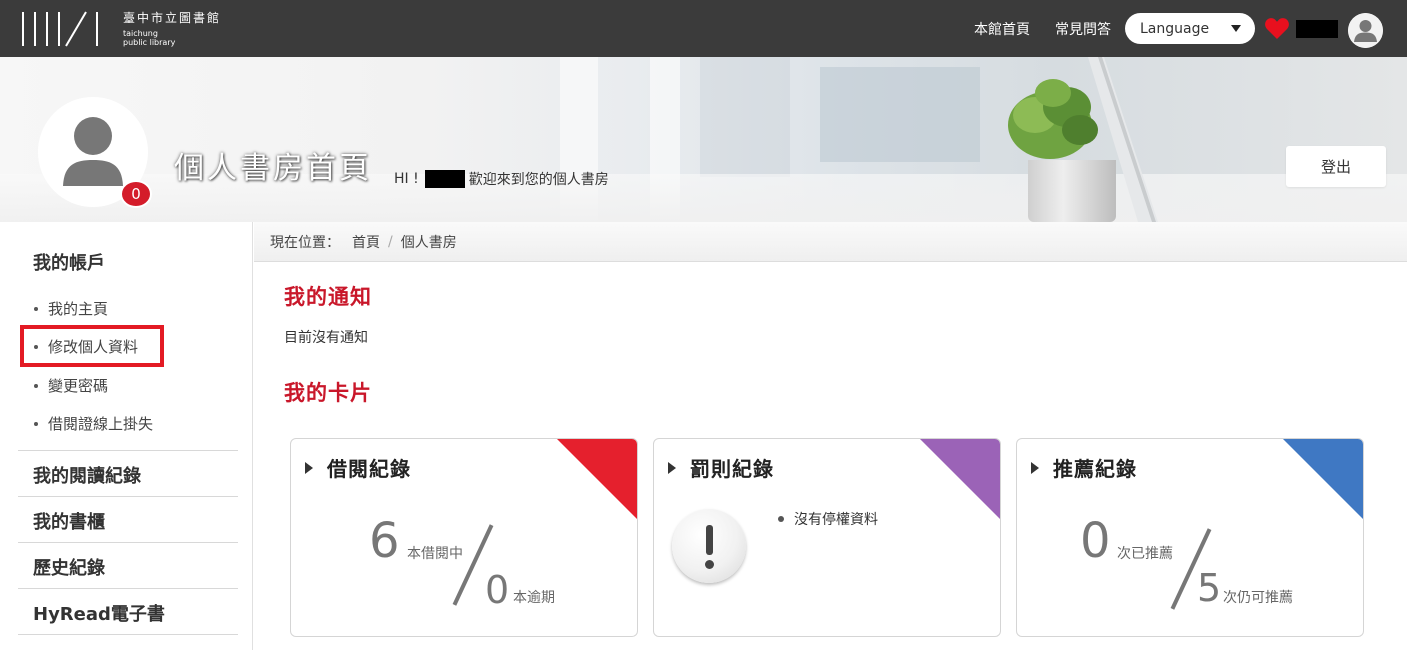  Describe the element at coordinates (830, 242) in the screenshot. I see `breadcrumb: 現在位置： 首頁 / 個人書房` at that location.